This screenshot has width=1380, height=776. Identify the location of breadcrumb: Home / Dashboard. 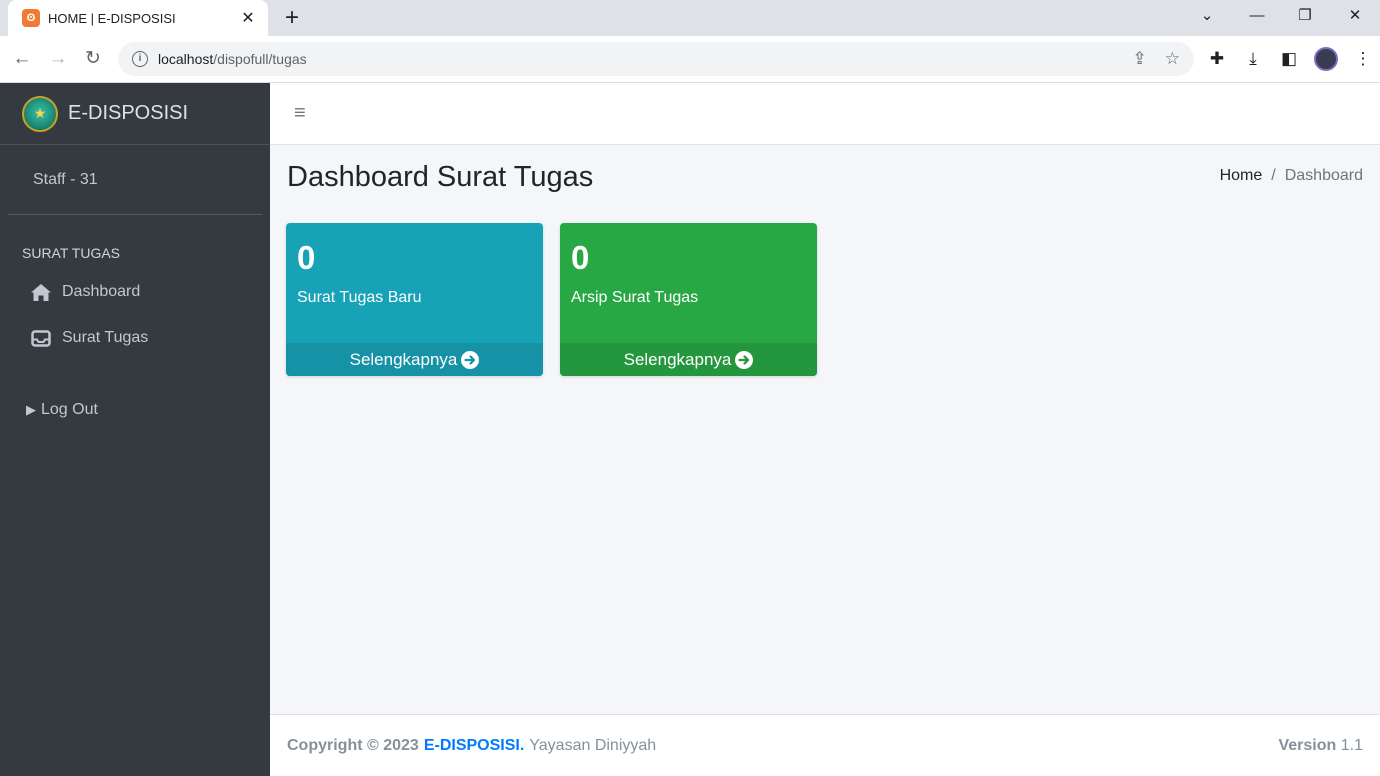
(1291, 176).